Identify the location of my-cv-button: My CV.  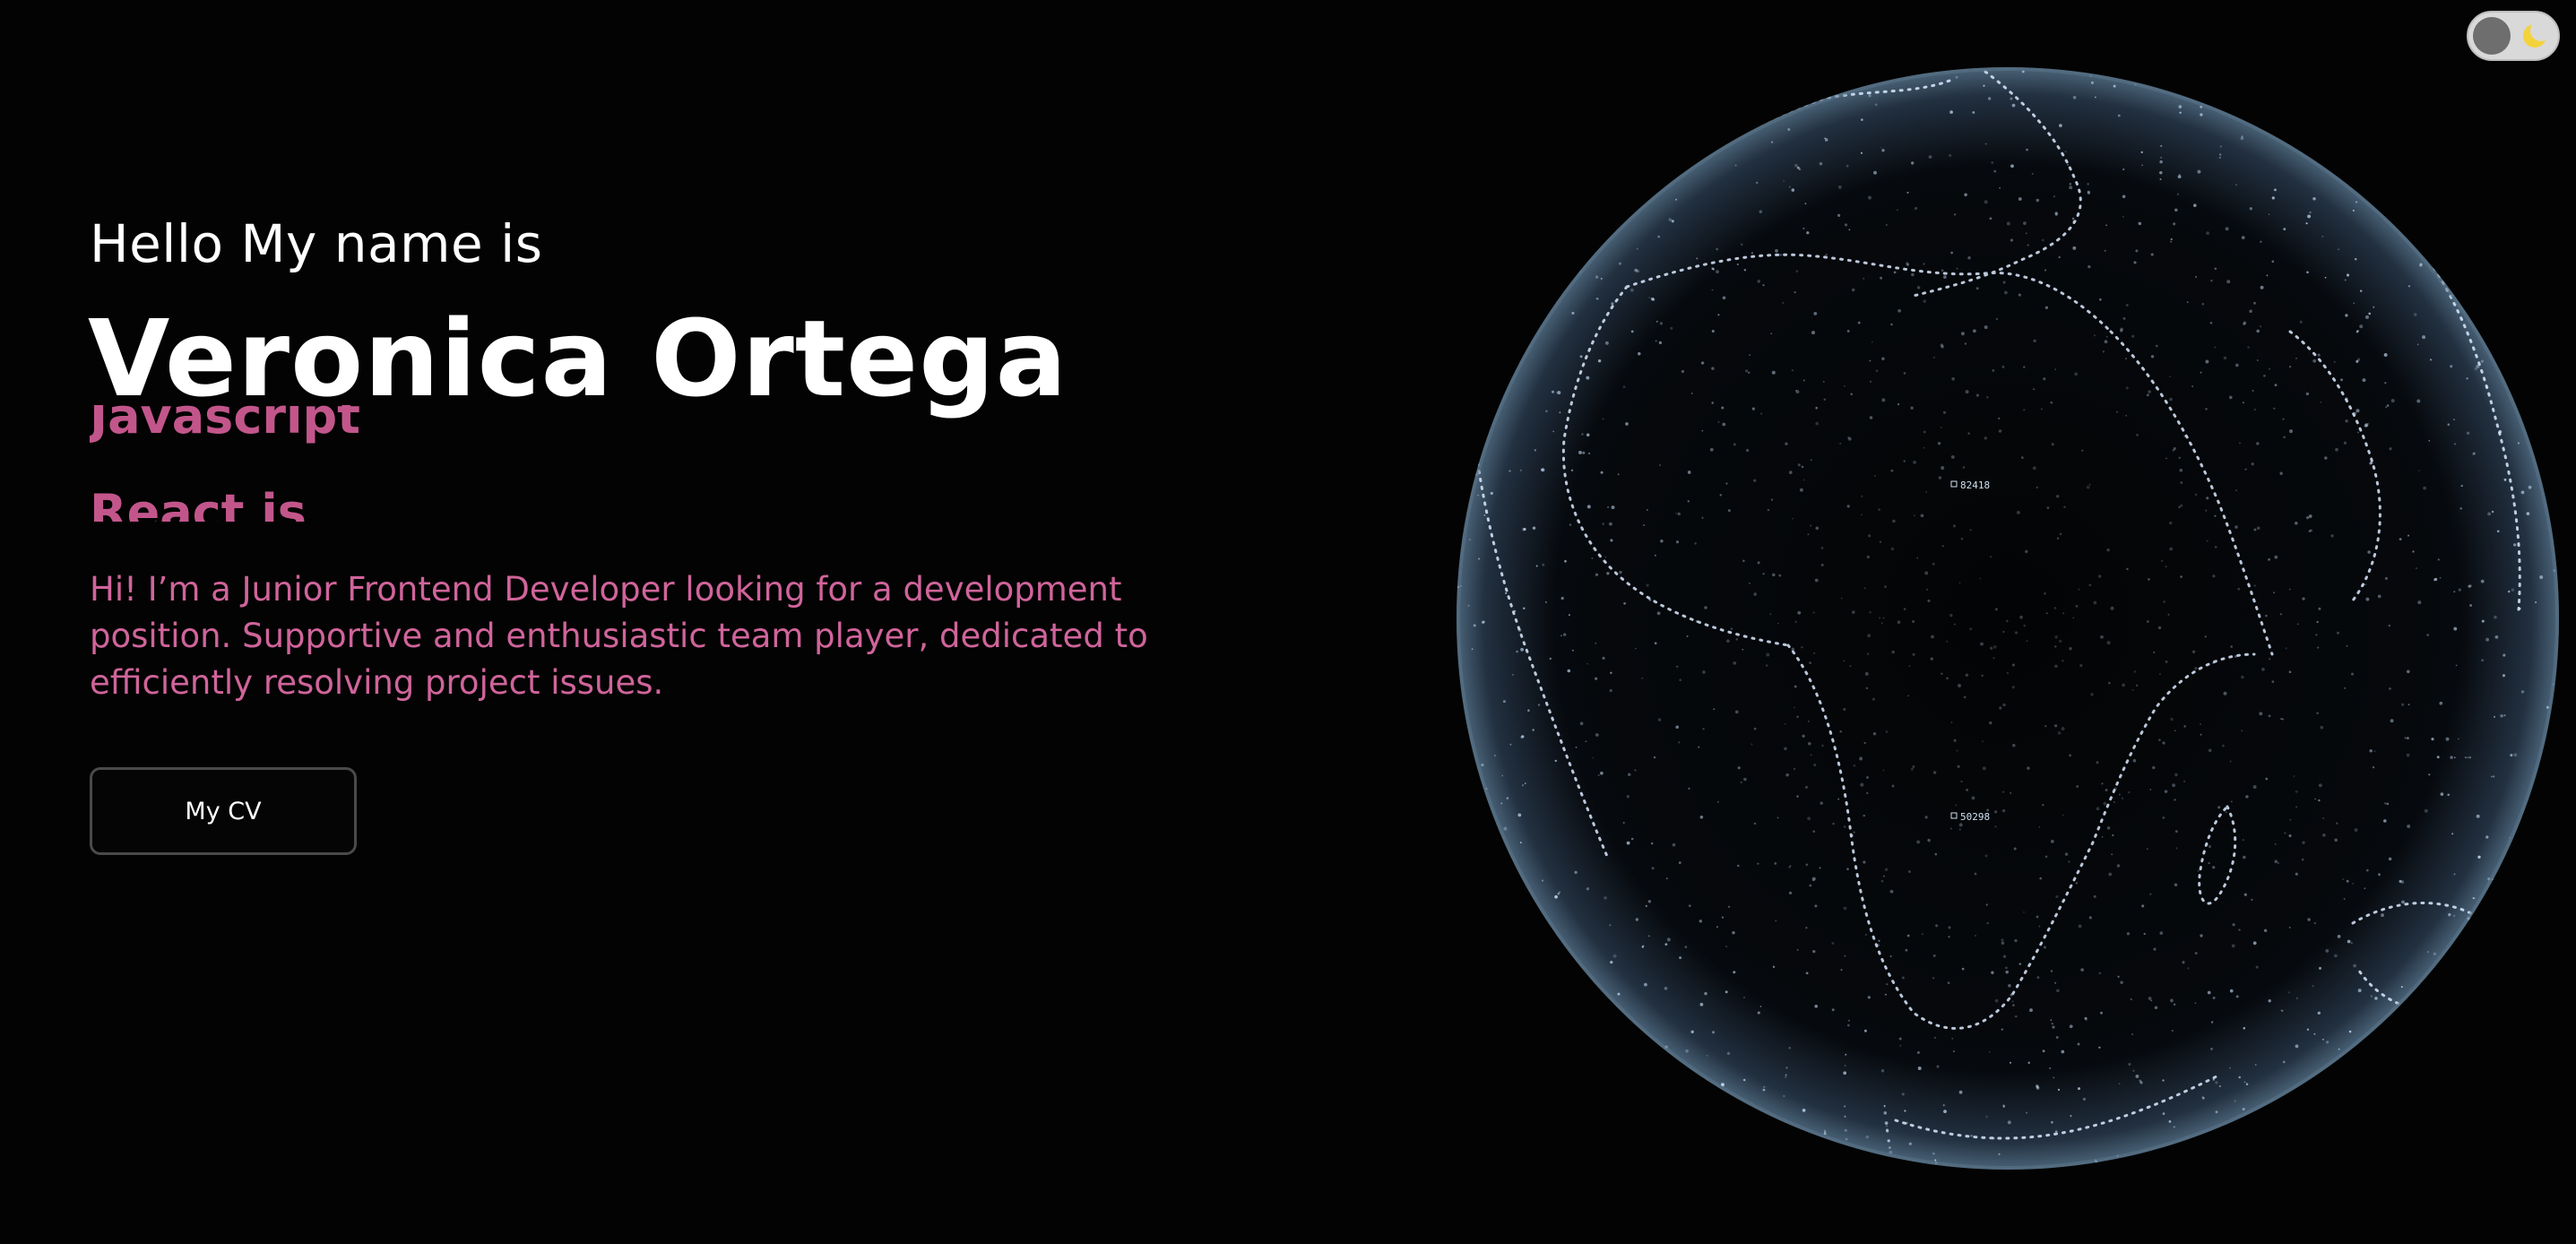
(223, 811).